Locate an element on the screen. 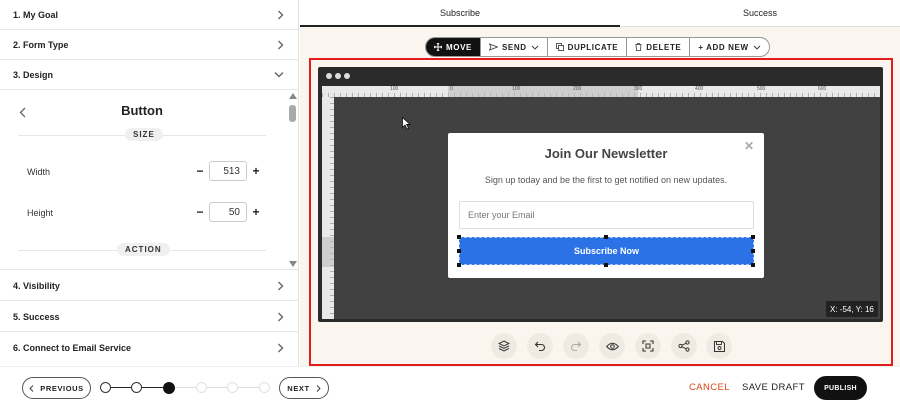 Image resolution: width=900 pixels, height=410 pixels. section-success: 5. Success is located at coordinates (149, 317).